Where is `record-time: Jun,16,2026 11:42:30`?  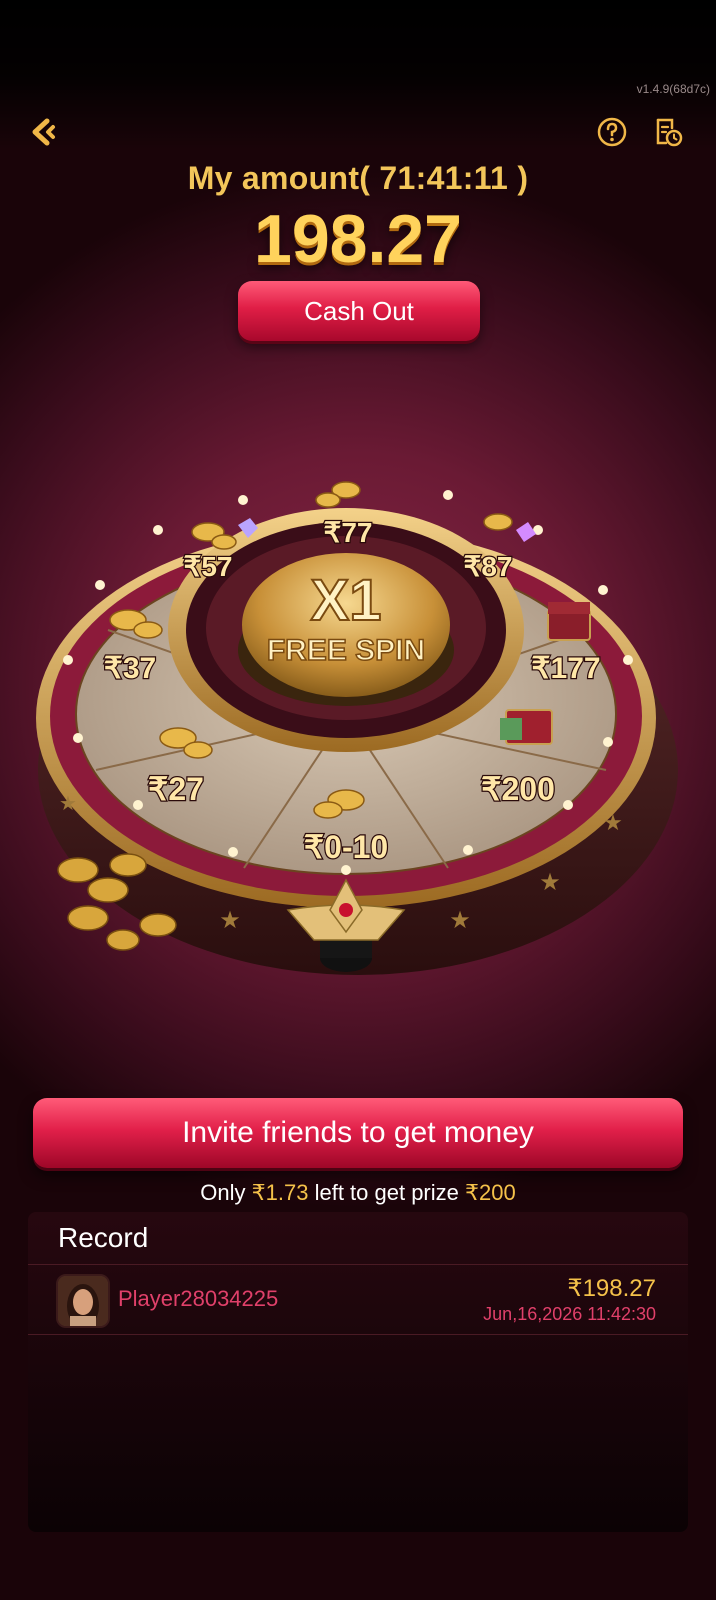
record-time: Jun,16,2026 11:42:30 is located at coordinates (569, 1314).